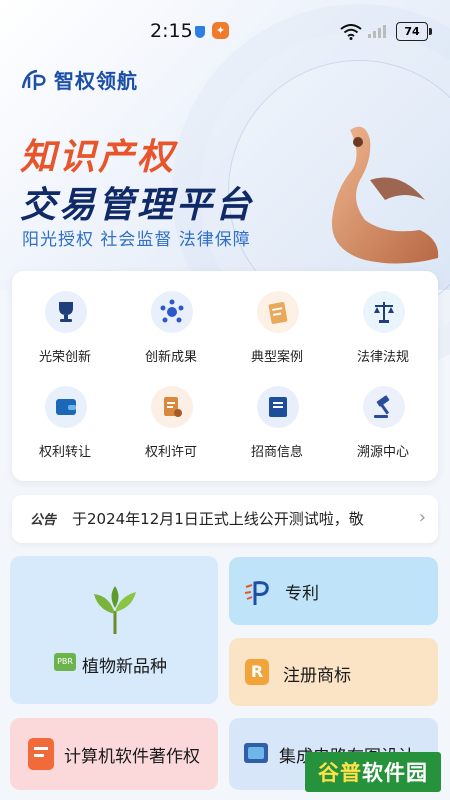  I want to click on grid-item-7: 招商信息, so click(277, 365).